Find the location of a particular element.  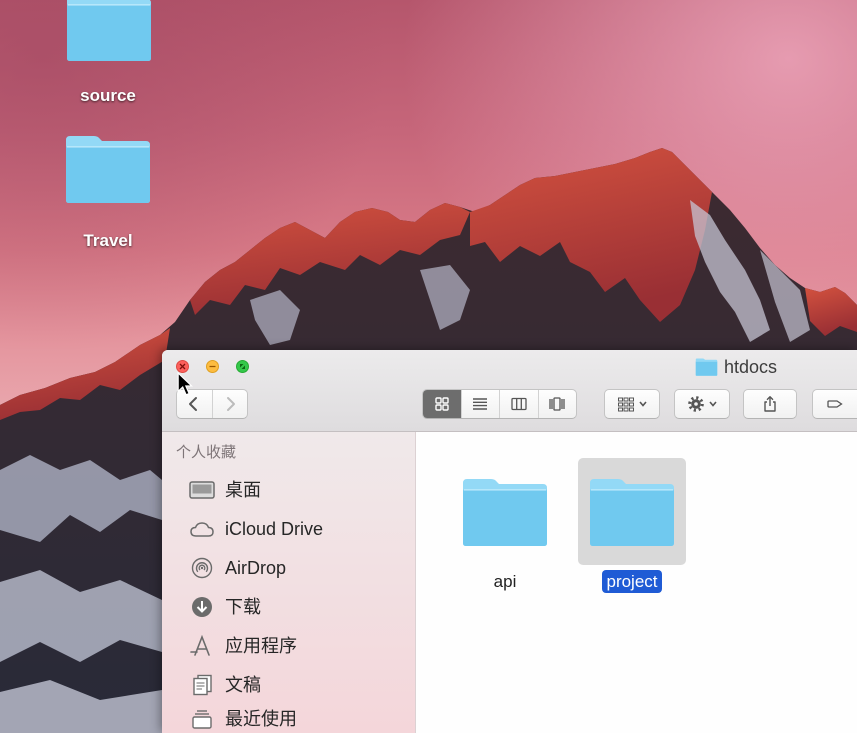

sidebar-item-recents: 最近使用 is located at coordinates (288, 718).